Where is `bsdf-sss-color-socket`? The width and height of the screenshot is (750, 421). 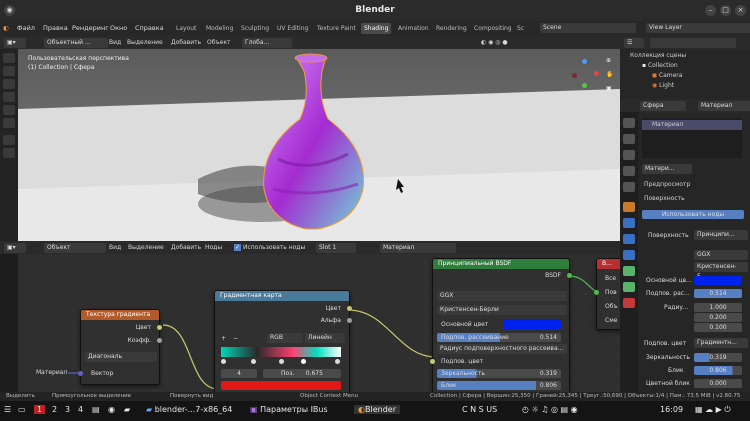
bsdf-sss-color-socket is located at coordinates (432, 361).